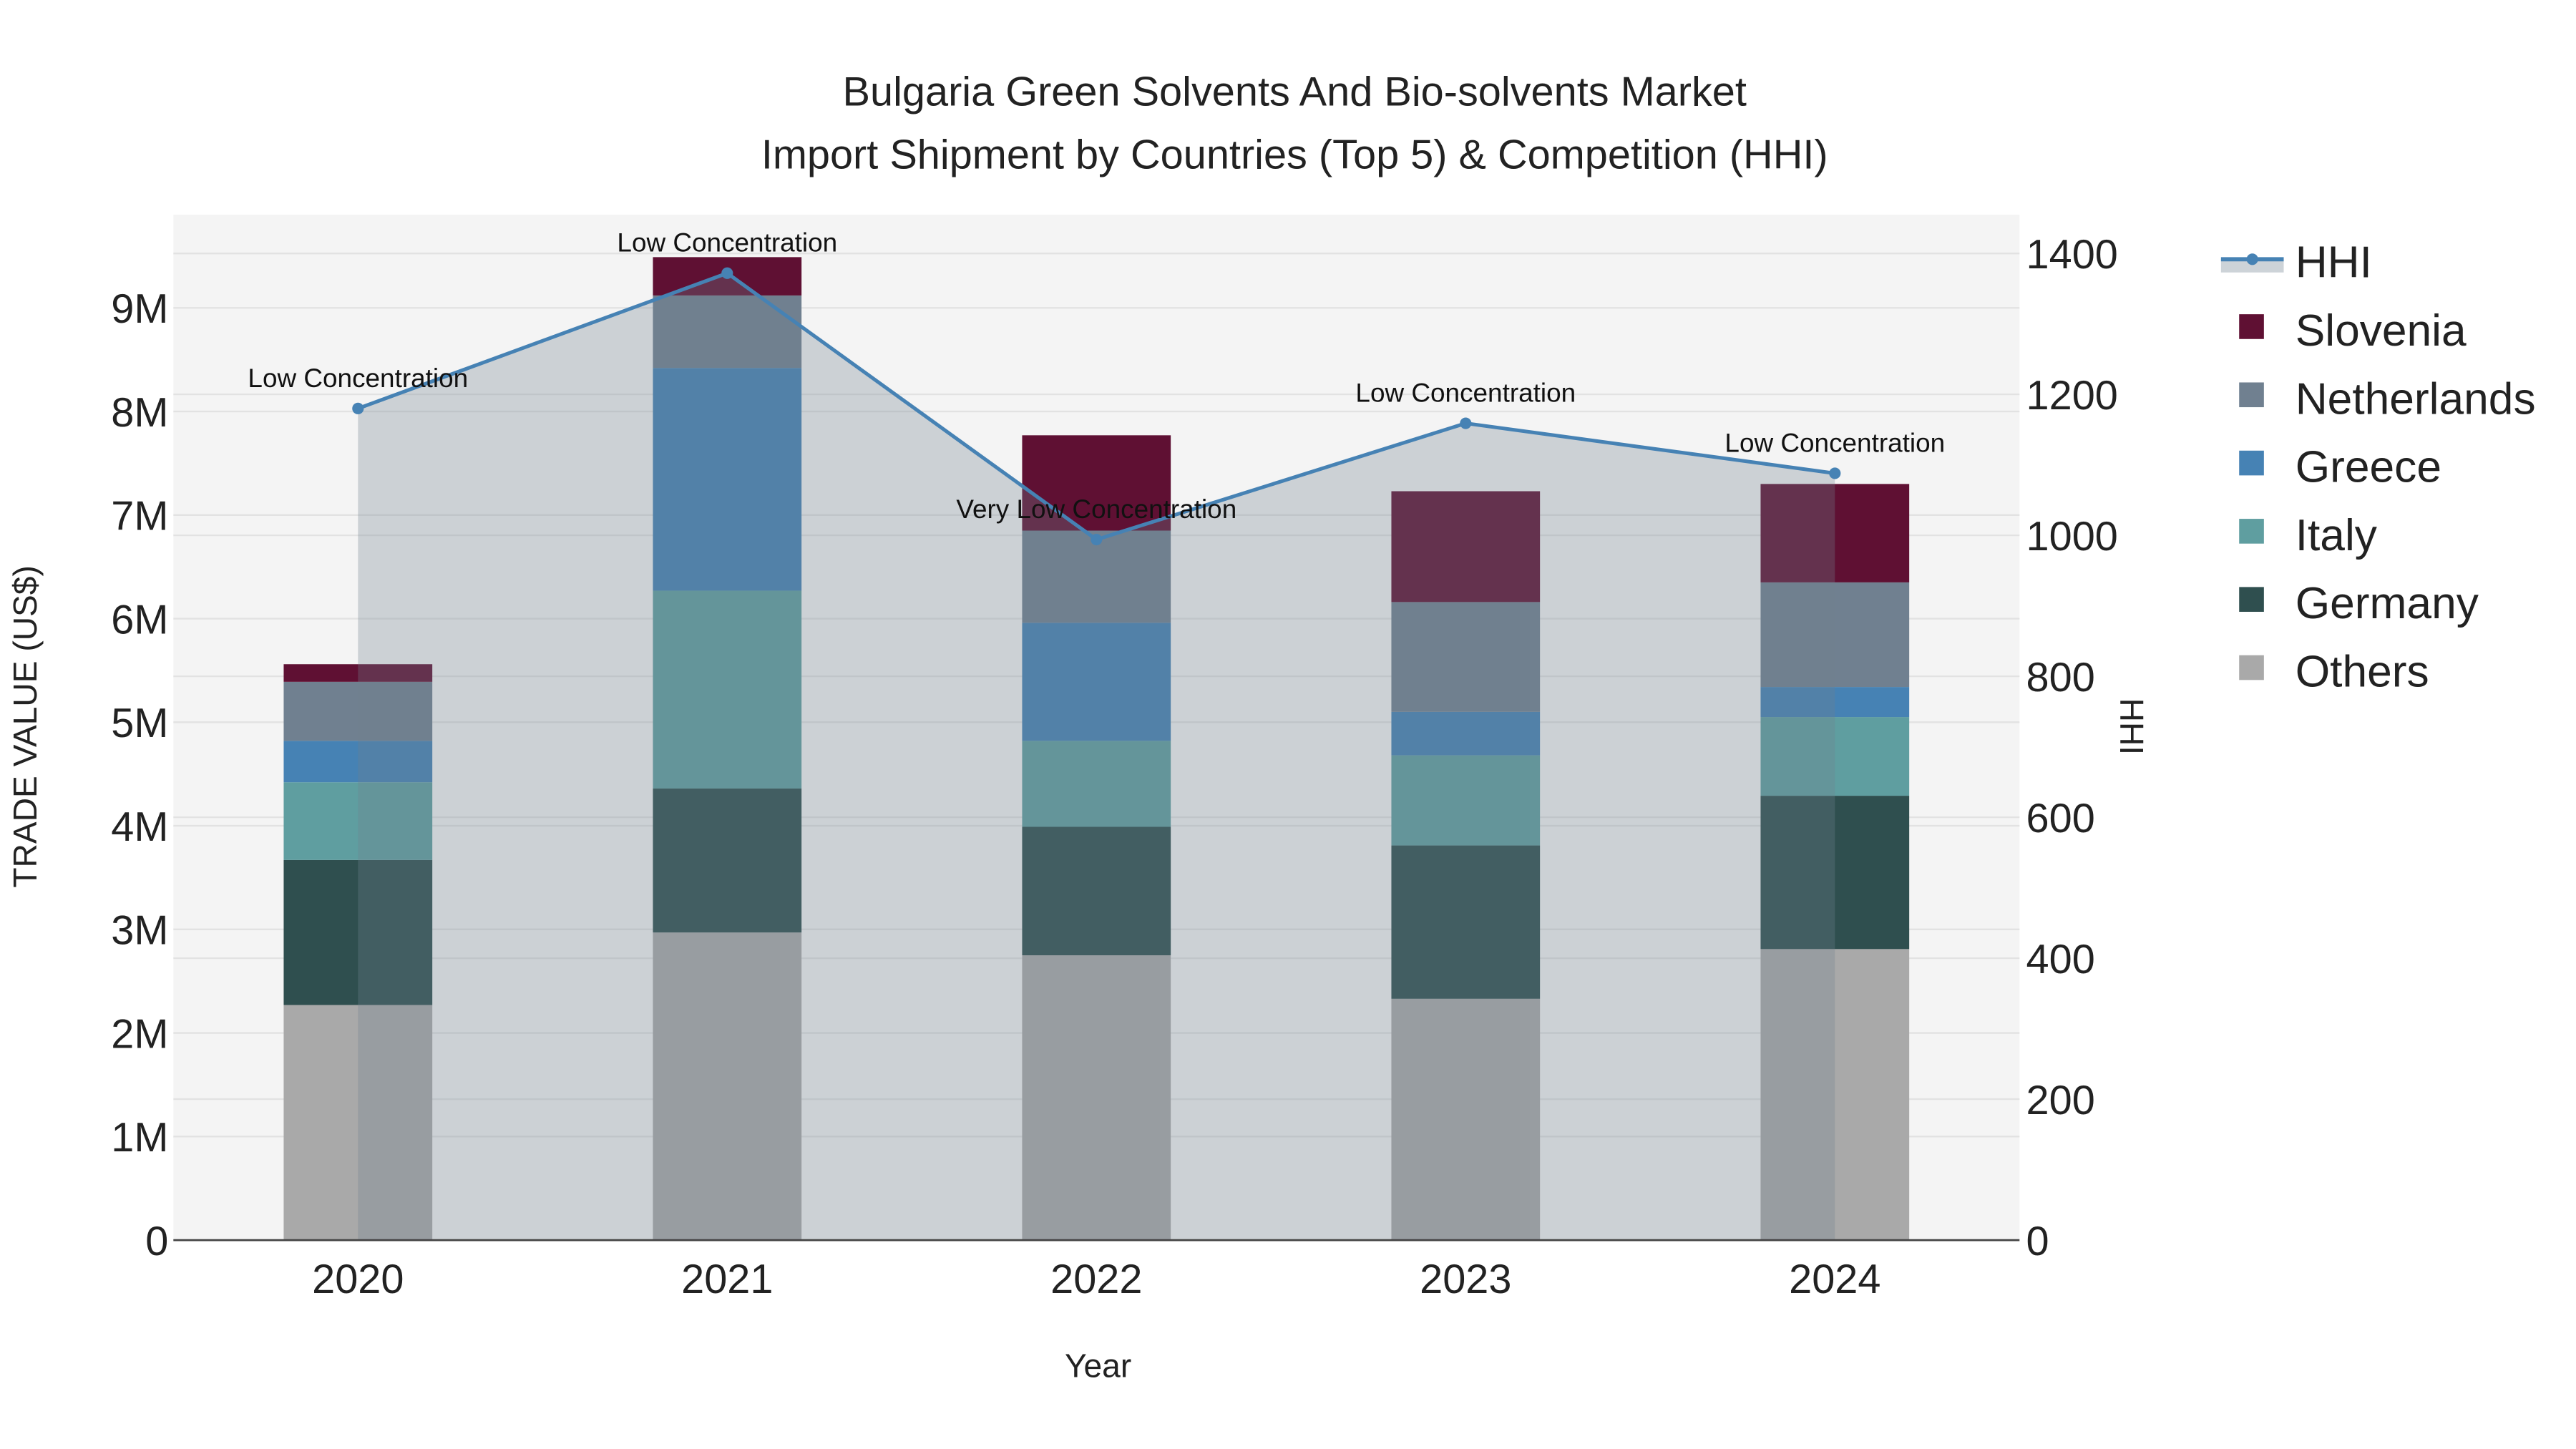 The image size is (2576, 1449). What do you see at coordinates (2252, 259) in the screenshot?
I see `legend-marker` at bounding box center [2252, 259].